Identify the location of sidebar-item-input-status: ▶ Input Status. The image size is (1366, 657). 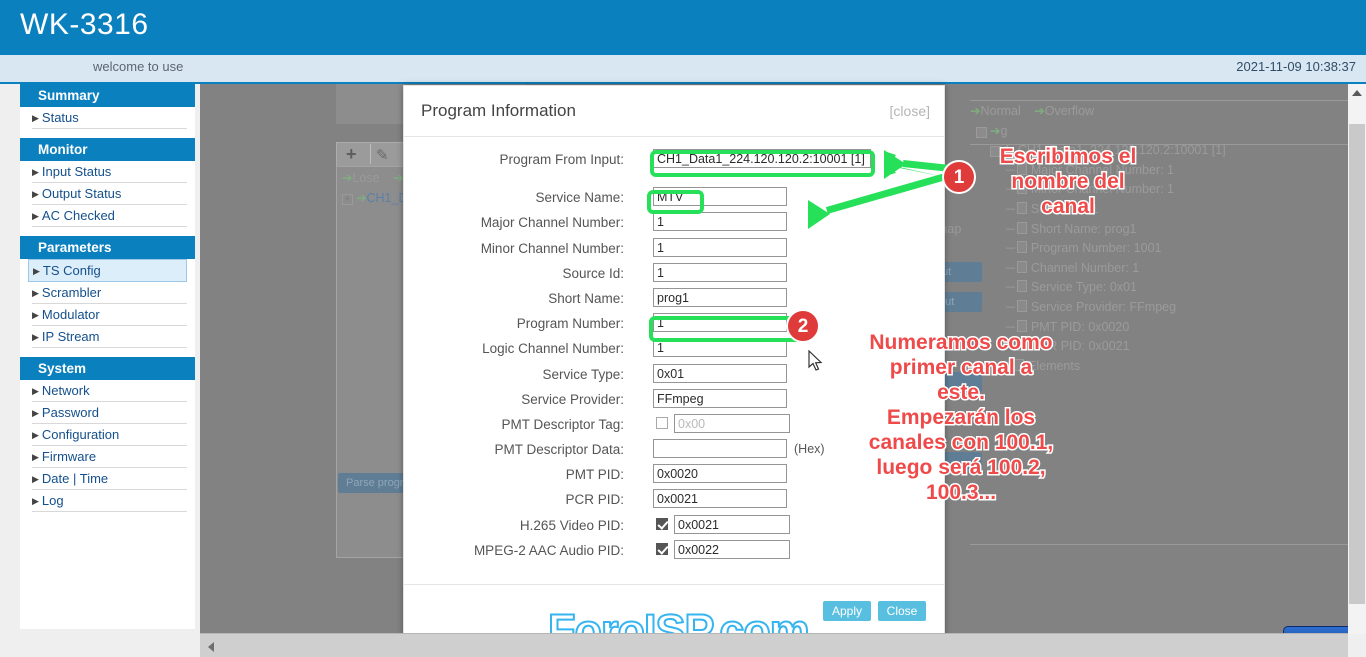
(109, 172).